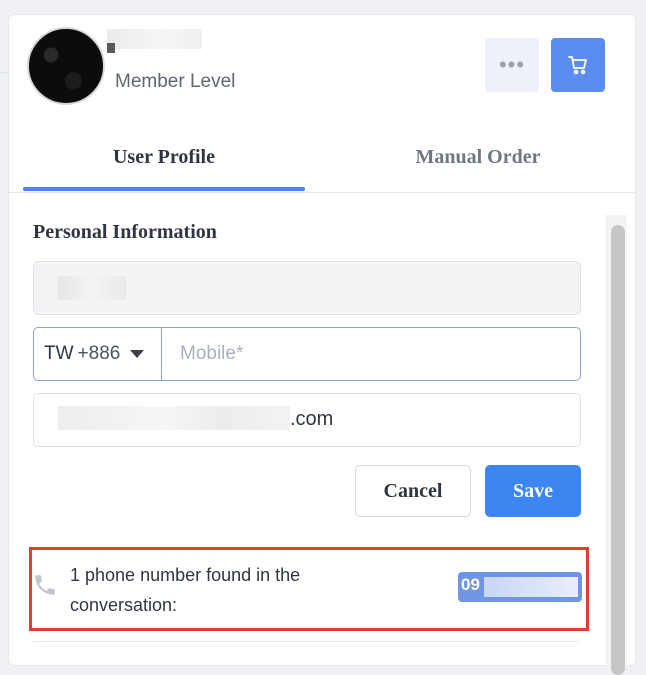 Image resolution: width=646 pixels, height=675 pixels. Describe the element at coordinates (174, 418) in the screenshot. I see `redacted-email-value` at that location.